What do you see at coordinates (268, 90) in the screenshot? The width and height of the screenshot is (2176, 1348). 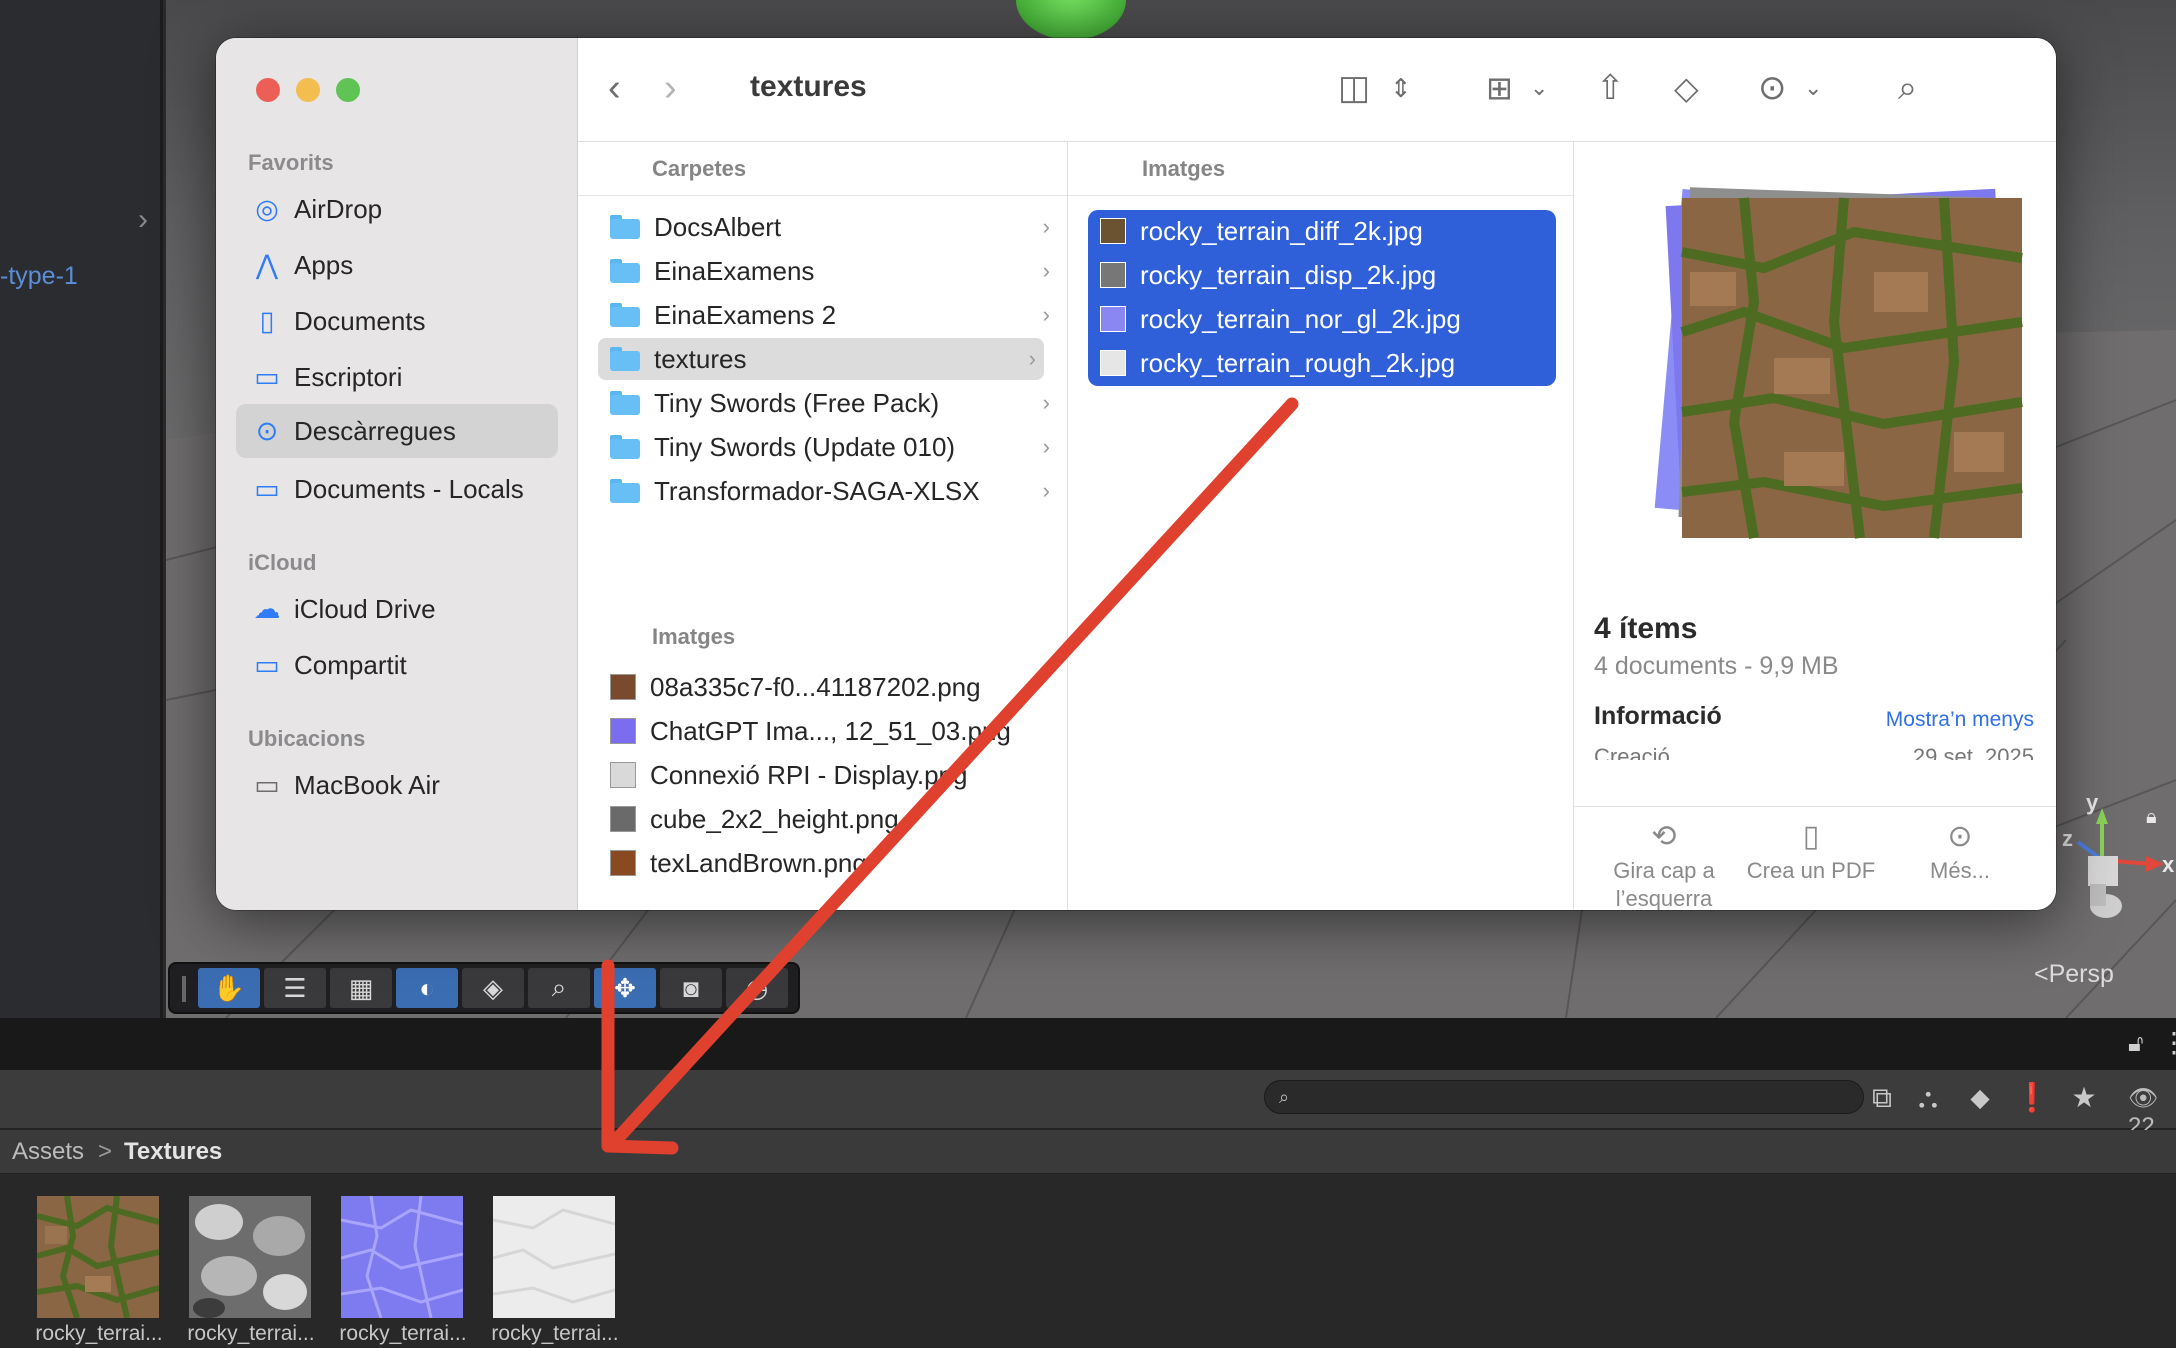 I see `close-window-button` at bounding box center [268, 90].